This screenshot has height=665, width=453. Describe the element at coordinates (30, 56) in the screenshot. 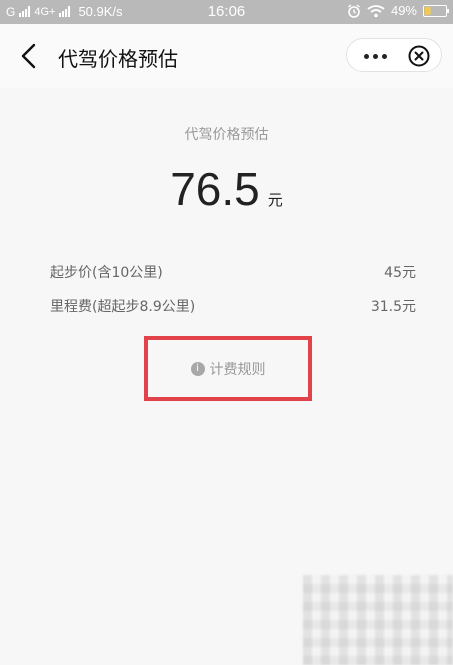

I see `back-arrow-icon` at that location.